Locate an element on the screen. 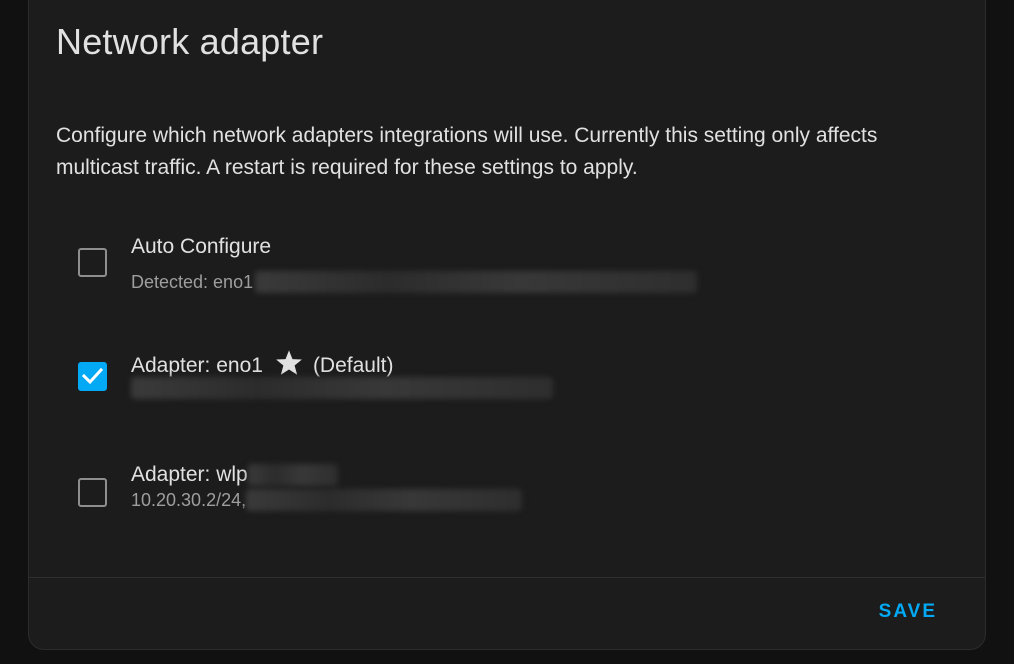 The width and height of the screenshot is (1014, 664). wlp-address: 10.20.30.2/24, is located at coordinates (327, 500).